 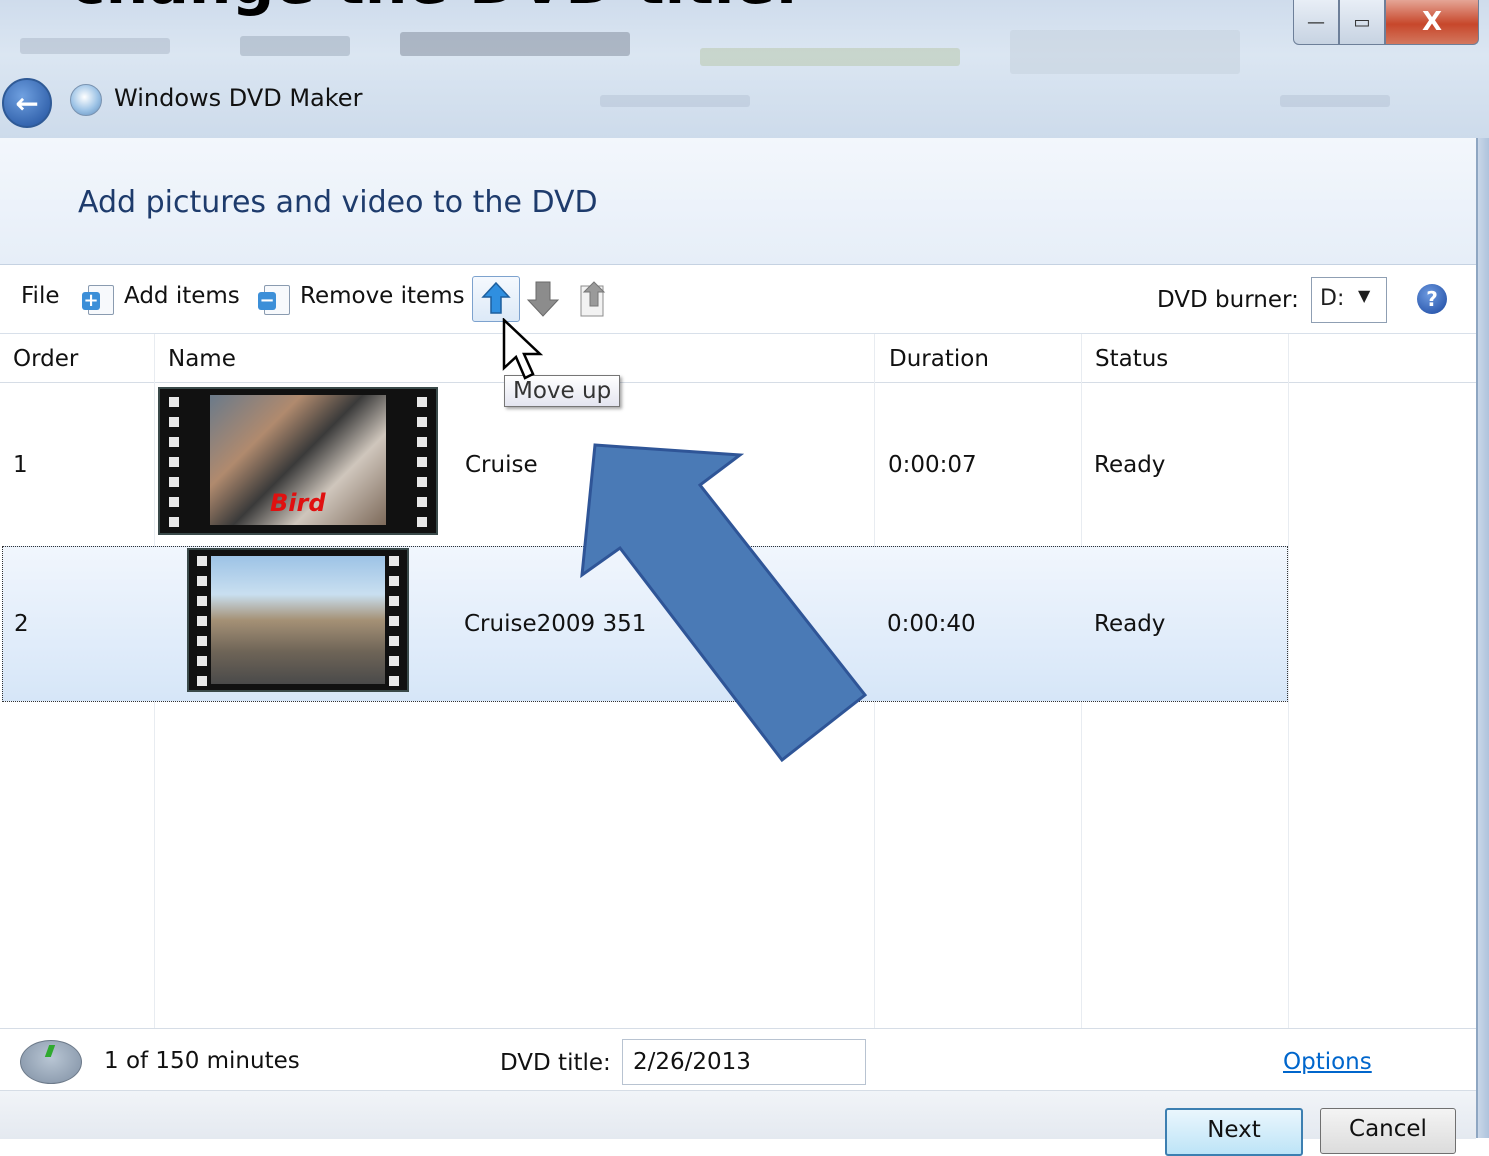 I want to click on dvd-maker-app-icon, so click(x=86, y=100).